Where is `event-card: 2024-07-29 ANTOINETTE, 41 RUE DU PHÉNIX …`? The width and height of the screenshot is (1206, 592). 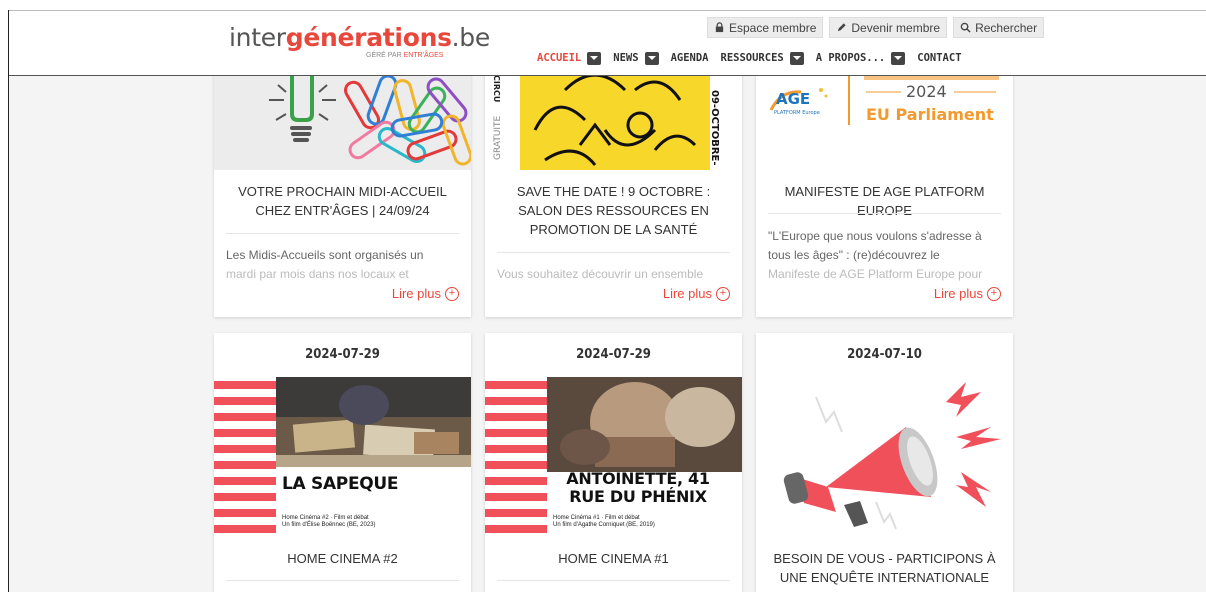
event-card: 2024-07-29 ANTOINETTE, 41 RUE DU PHÉNIX … is located at coordinates (613, 462).